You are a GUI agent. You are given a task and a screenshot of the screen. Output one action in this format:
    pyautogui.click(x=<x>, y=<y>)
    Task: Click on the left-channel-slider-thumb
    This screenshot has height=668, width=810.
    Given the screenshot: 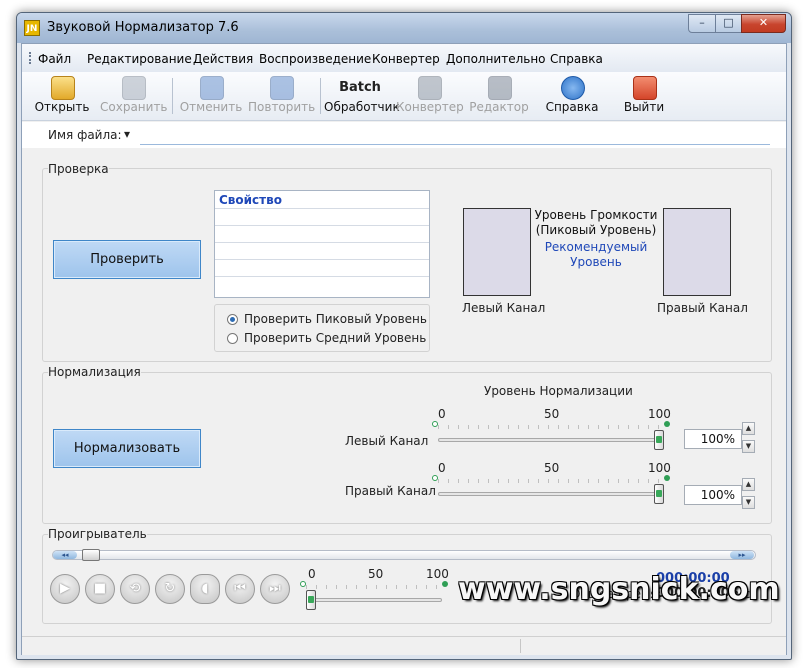 What is the action you would take?
    pyautogui.click(x=659, y=440)
    